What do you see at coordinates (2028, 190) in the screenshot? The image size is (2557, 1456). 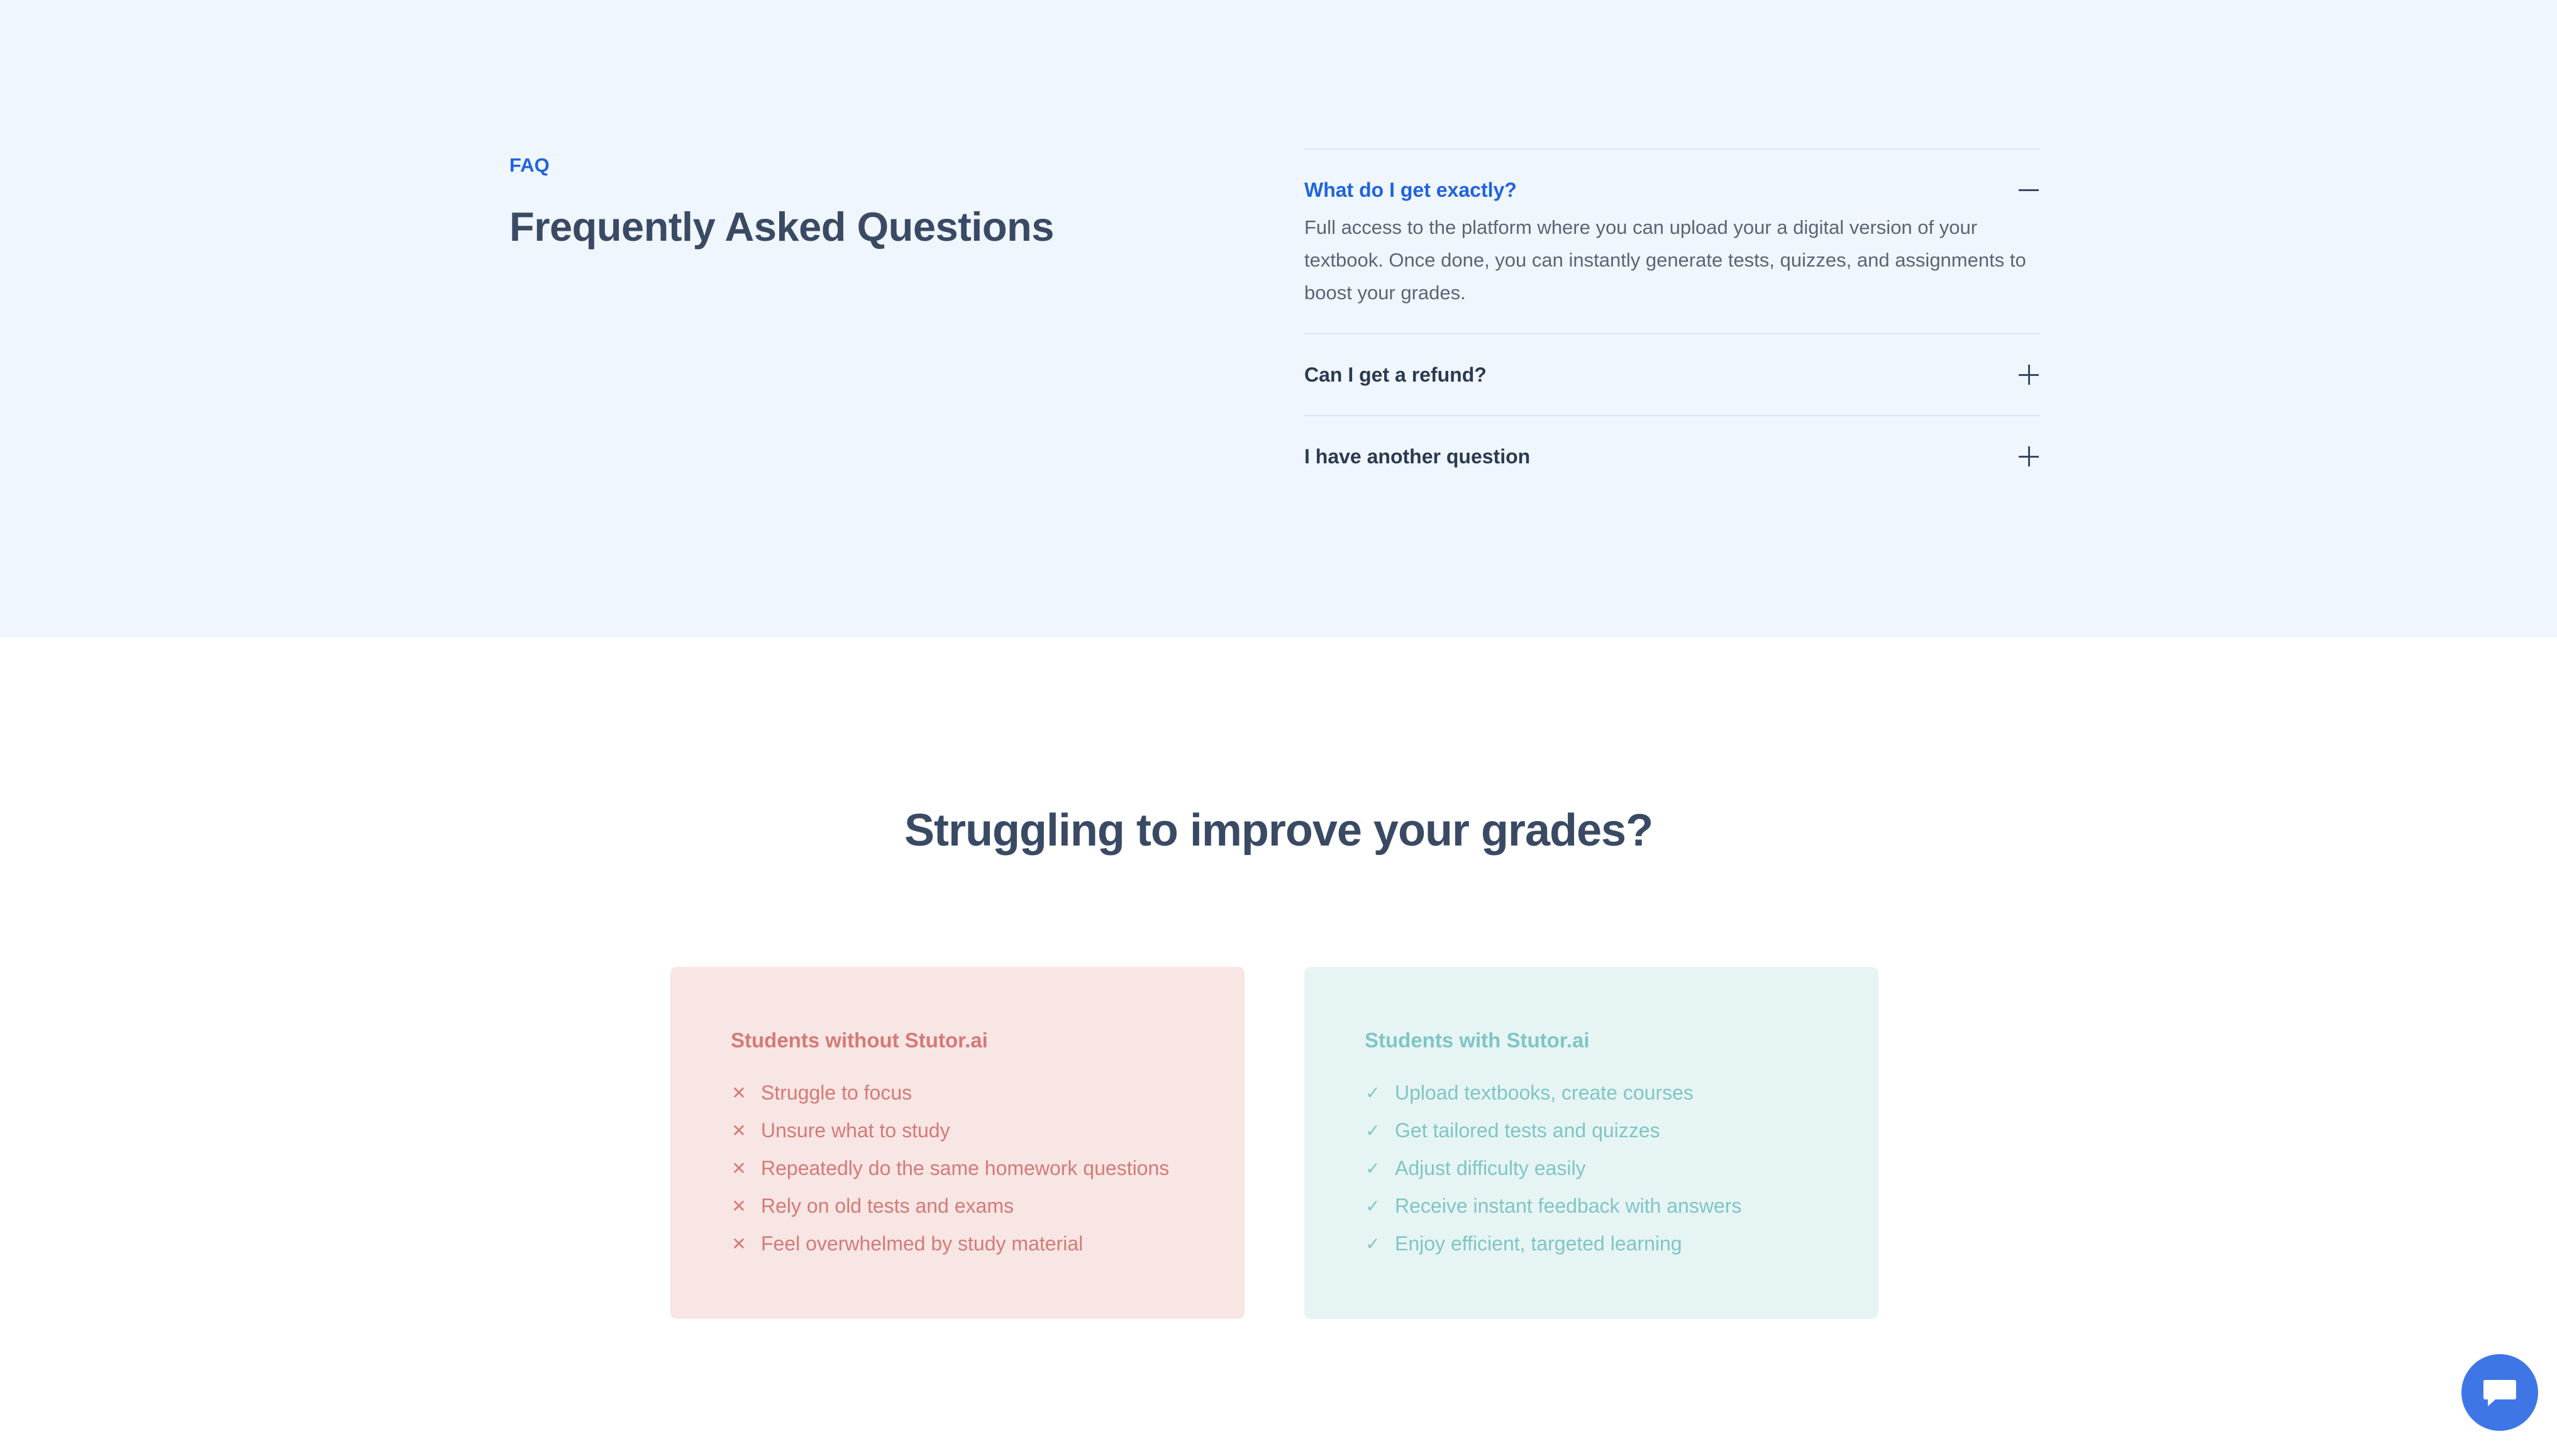 I see `minus-icon` at bounding box center [2028, 190].